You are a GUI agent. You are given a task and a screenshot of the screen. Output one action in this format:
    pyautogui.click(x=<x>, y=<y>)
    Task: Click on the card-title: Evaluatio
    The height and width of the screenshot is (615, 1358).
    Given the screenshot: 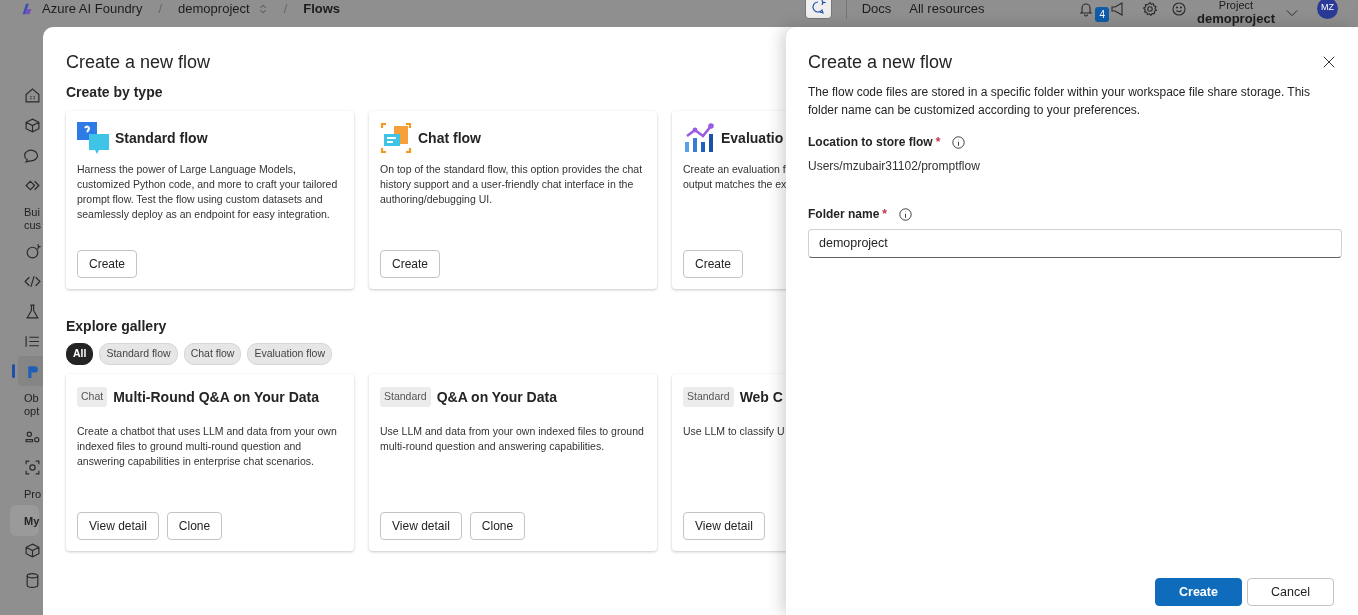 What is the action you would take?
    pyautogui.click(x=752, y=138)
    